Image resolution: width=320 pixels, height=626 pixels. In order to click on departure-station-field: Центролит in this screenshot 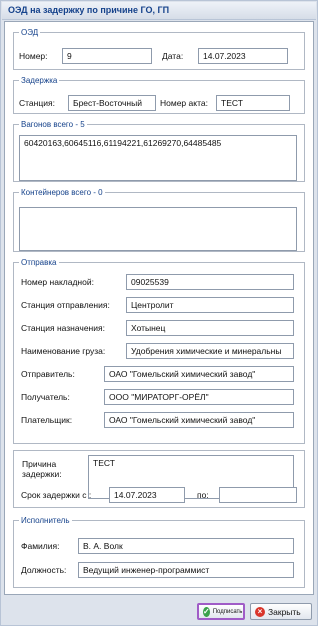, I will do `click(210, 305)`.